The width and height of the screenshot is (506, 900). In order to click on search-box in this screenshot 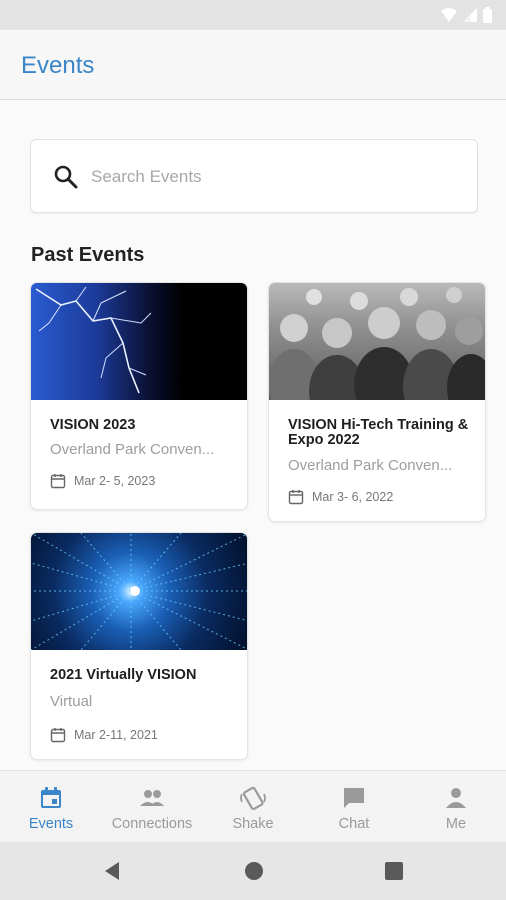, I will do `click(254, 176)`.